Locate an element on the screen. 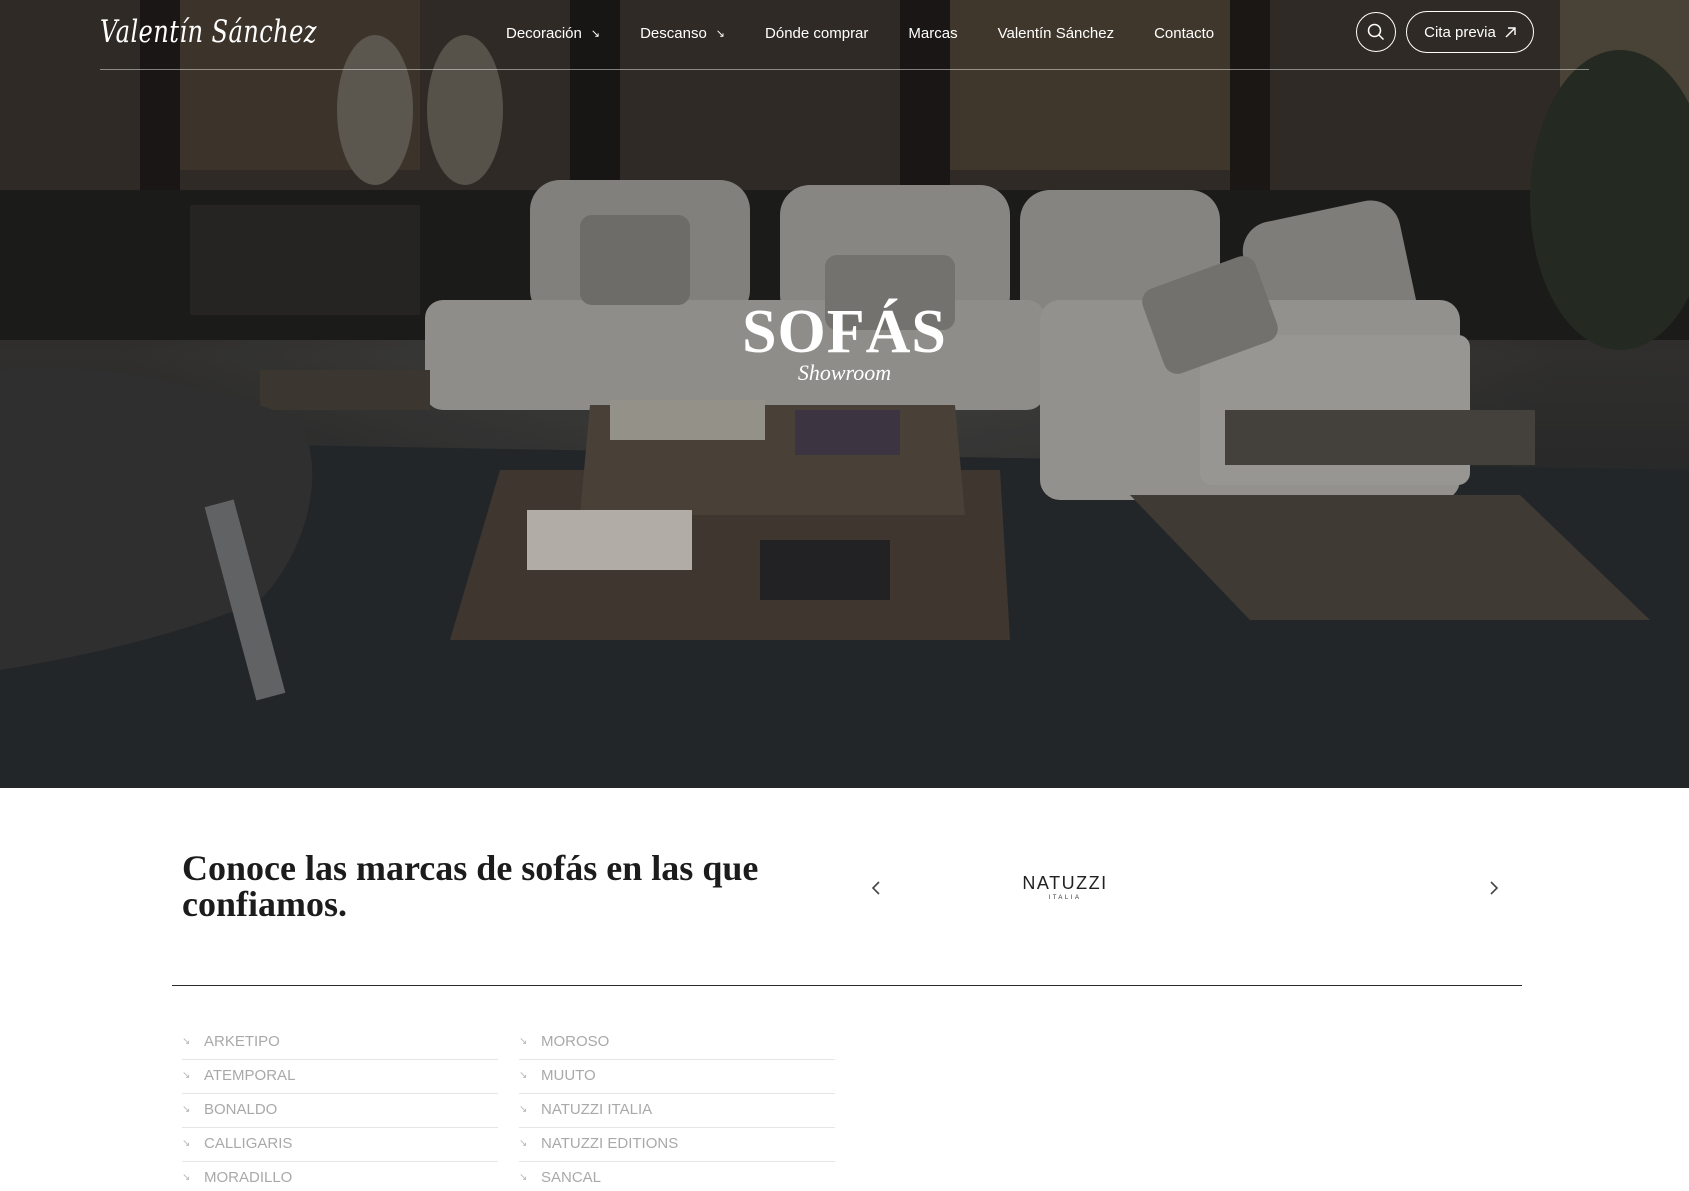 The height and width of the screenshot is (1191, 1689). brand-link-label: ATEMPORAL is located at coordinates (250, 1075).